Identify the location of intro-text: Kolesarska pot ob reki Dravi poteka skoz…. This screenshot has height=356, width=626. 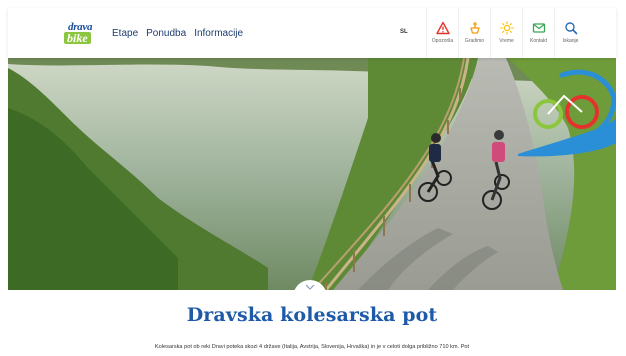
(312, 347).